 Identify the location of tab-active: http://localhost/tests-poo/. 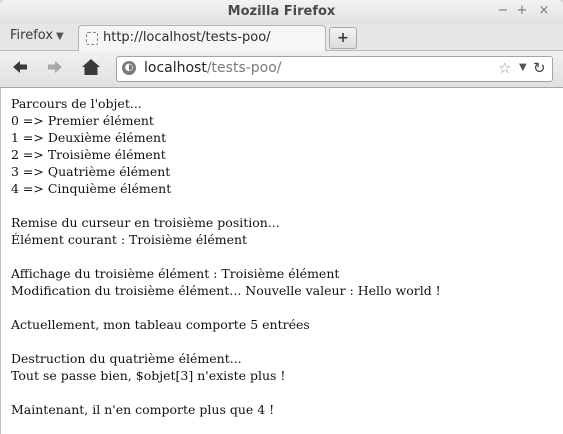
(202, 38).